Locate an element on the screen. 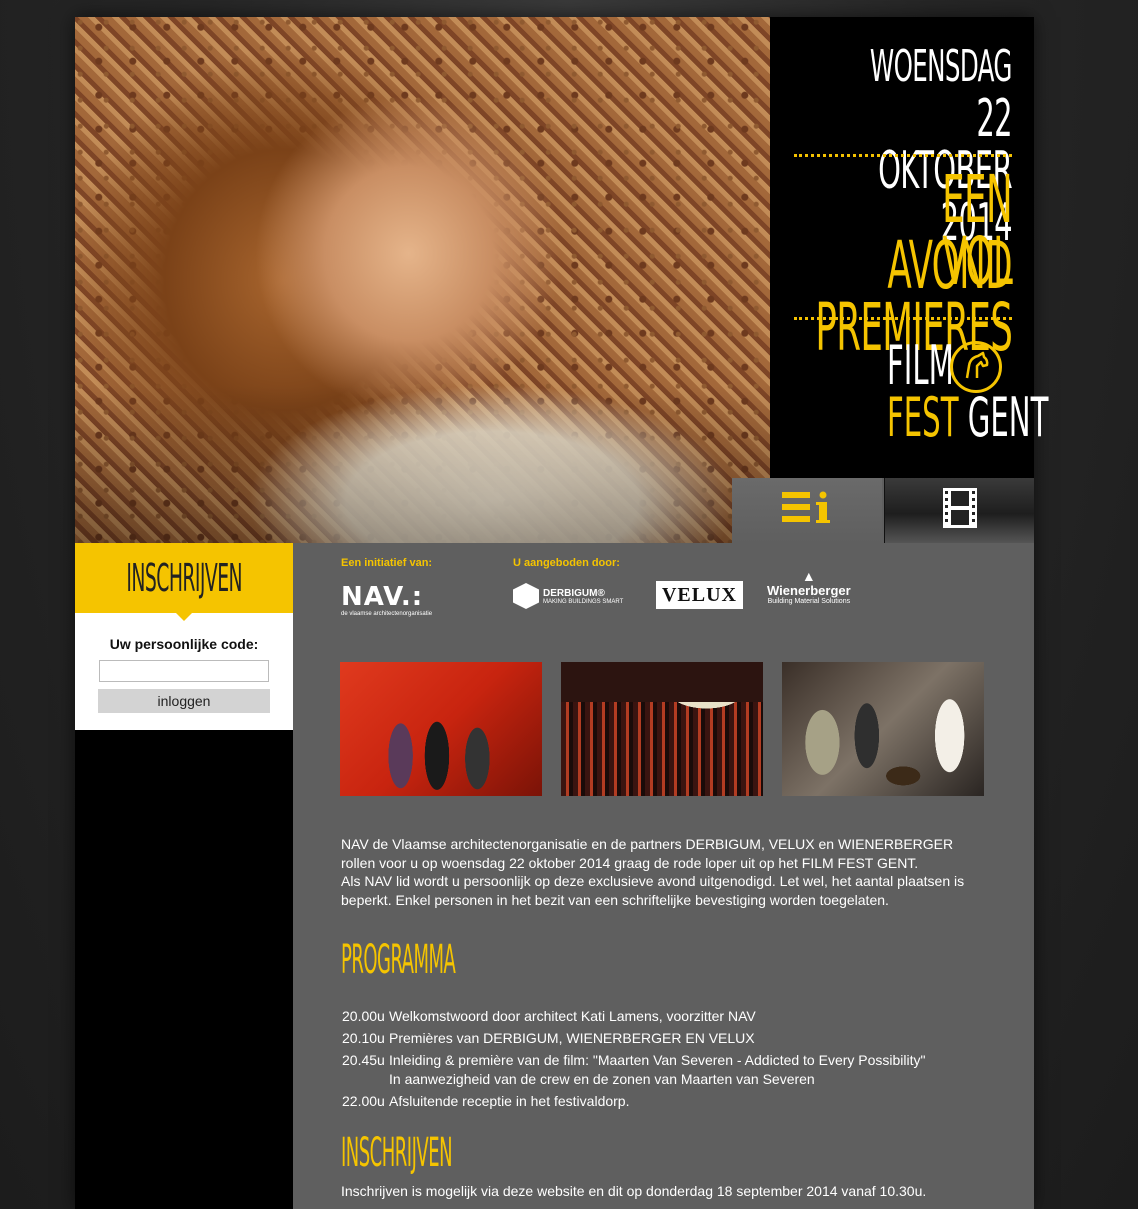 This screenshot has height=1209, width=1138. event-day: WOENSDAG is located at coordinates (941, 66).